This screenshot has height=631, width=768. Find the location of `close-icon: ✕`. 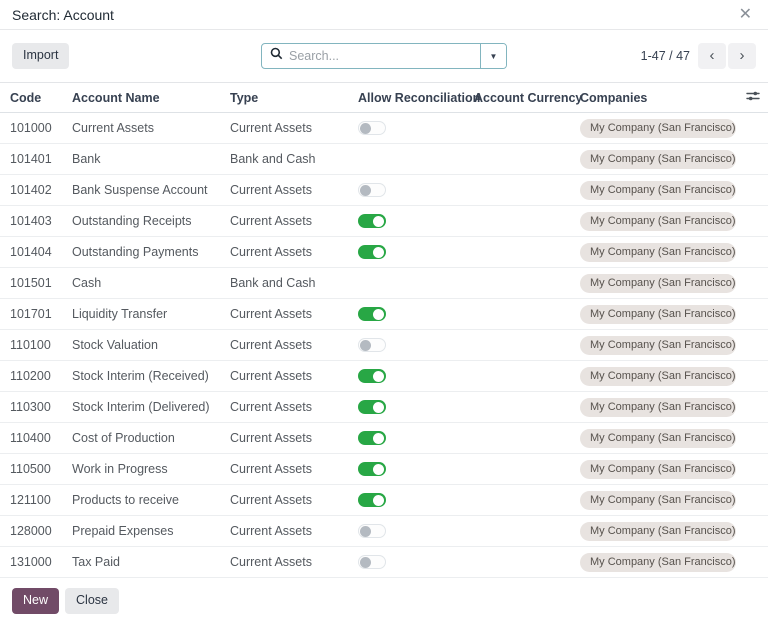

close-icon: ✕ is located at coordinates (745, 15).